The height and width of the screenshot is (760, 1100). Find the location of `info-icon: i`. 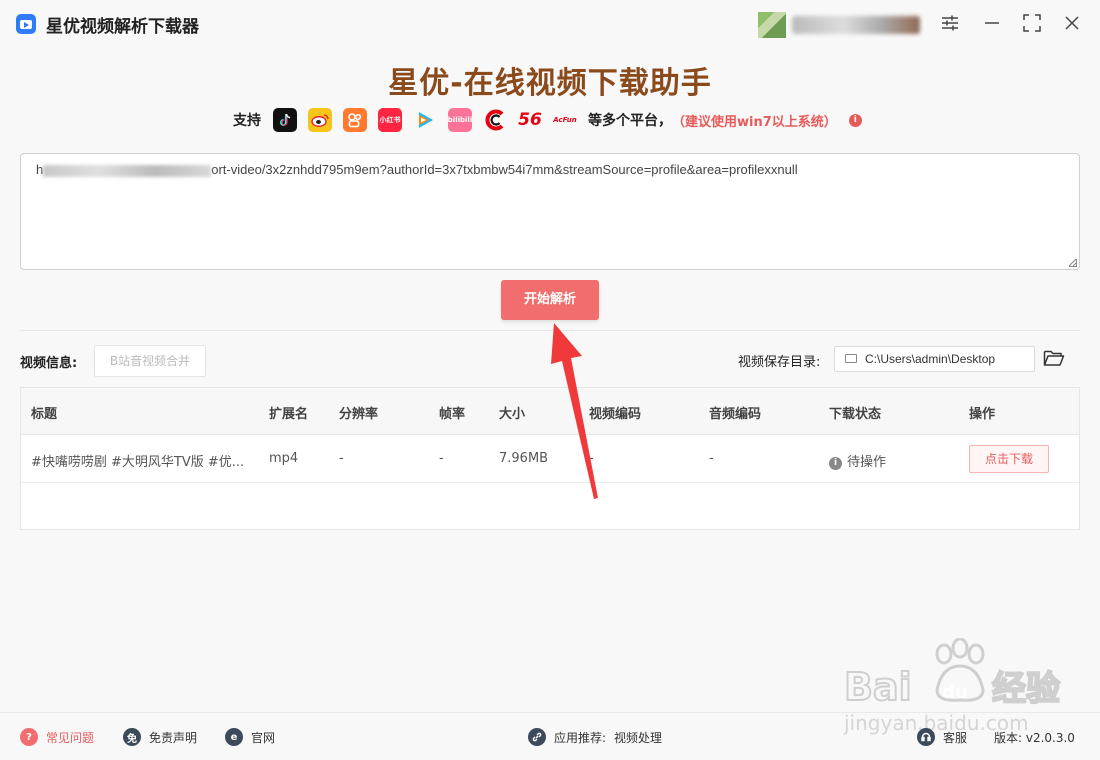

info-icon: i is located at coordinates (855, 120).